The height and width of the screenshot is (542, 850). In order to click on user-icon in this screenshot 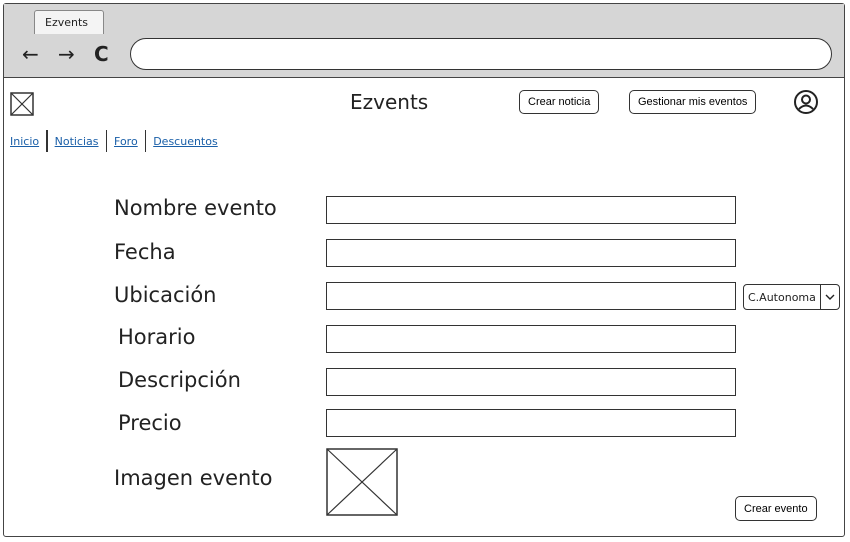, I will do `click(806, 102)`.